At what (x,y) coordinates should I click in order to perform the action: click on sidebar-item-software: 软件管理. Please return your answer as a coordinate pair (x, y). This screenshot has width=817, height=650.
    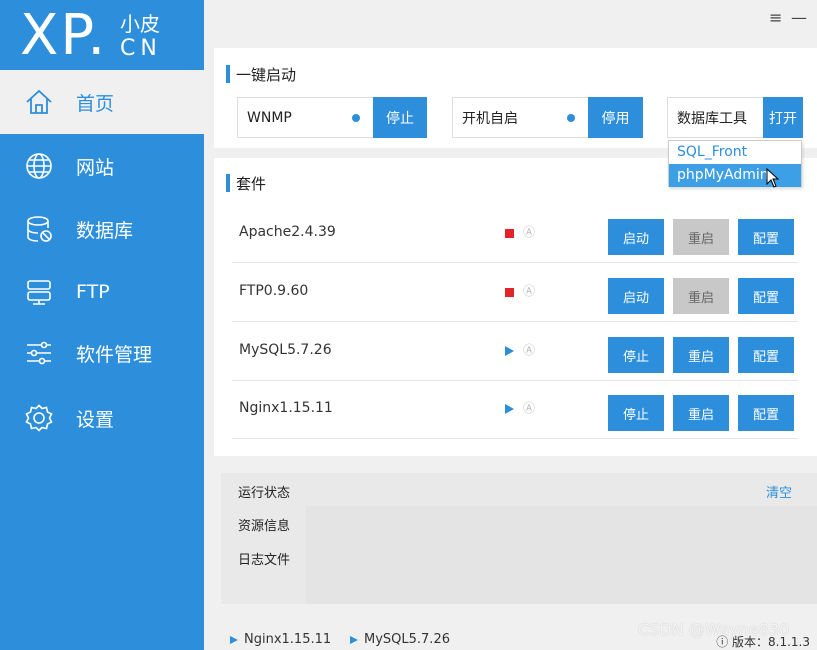
    Looking at the image, I should click on (102, 353).